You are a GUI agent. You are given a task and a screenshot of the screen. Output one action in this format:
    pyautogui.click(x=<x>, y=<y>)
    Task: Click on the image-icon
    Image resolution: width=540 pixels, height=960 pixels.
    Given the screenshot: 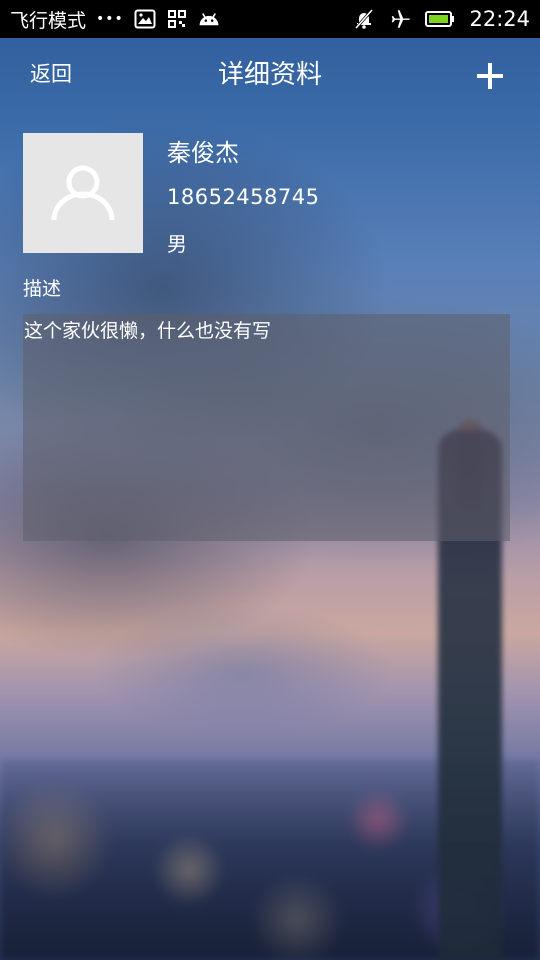 What is the action you would take?
    pyautogui.click(x=145, y=19)
    